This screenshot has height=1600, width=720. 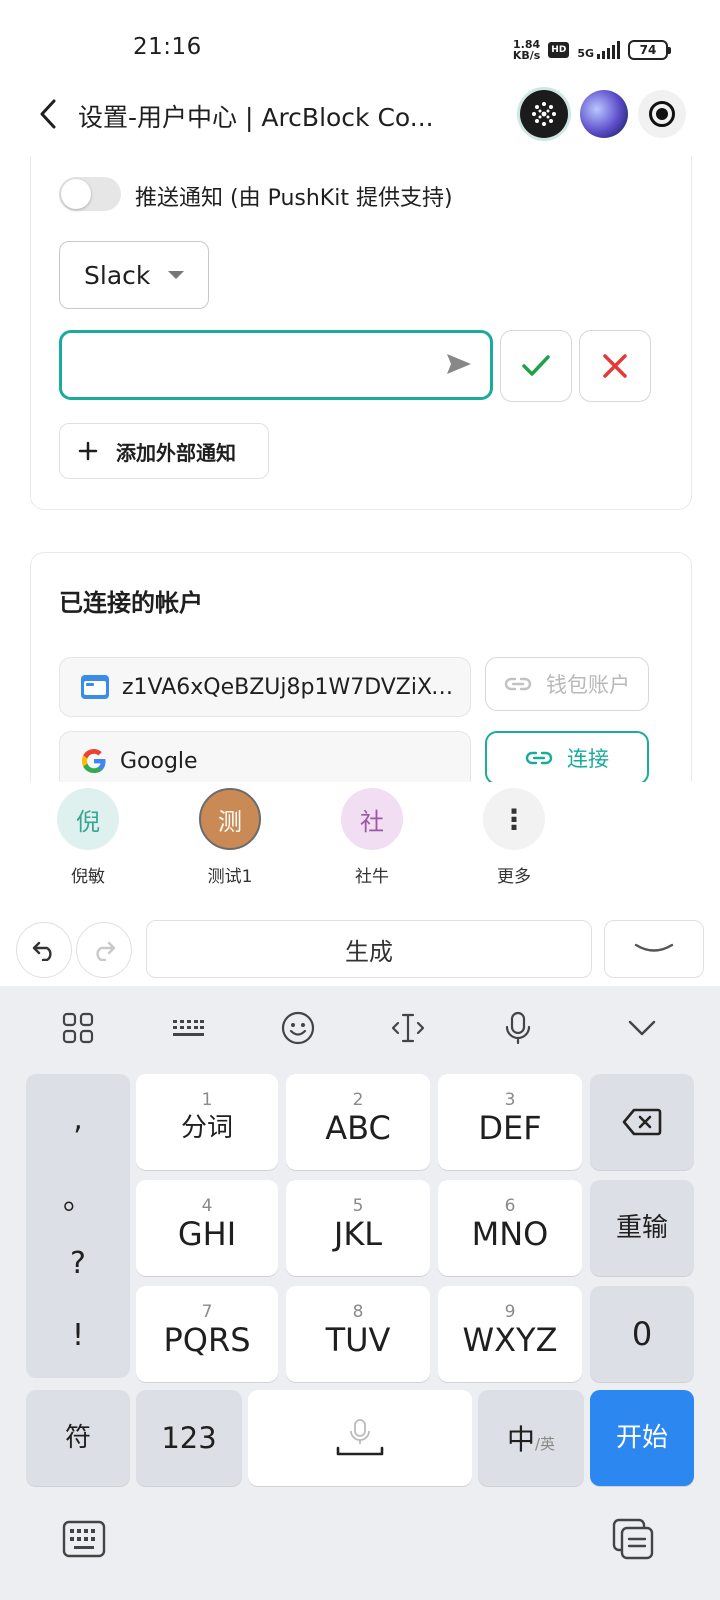 What do you see at coordinates (207, 1228) in the screenshot?
I see `key-4: 4 GHI` at bounding box center [207, 1228].